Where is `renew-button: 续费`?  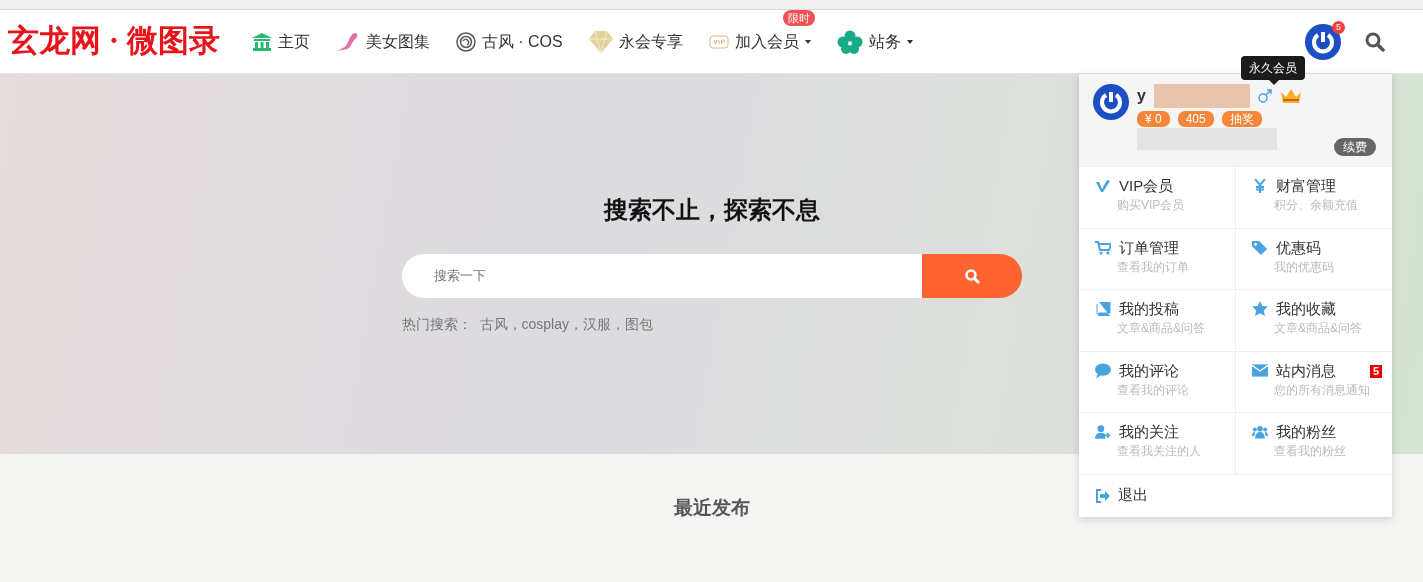
renew-button: 续费 is located at coordinates (1355, 147).